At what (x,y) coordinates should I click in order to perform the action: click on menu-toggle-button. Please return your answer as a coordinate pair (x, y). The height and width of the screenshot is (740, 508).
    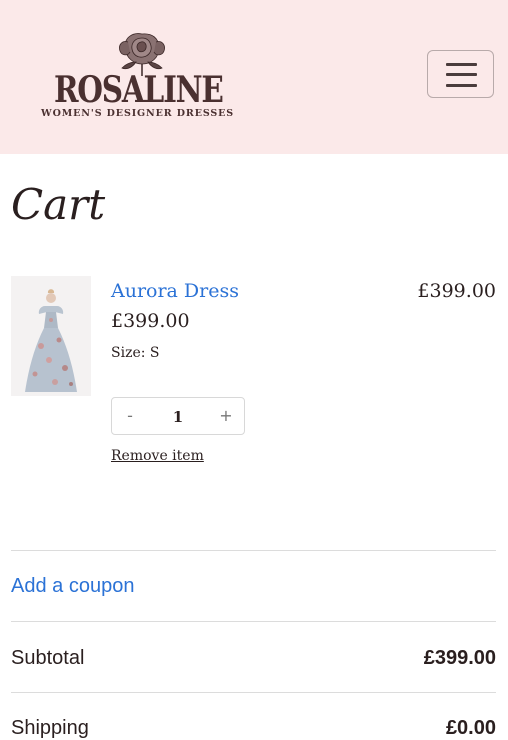
    Looking at the image, I should click on (460, 74).